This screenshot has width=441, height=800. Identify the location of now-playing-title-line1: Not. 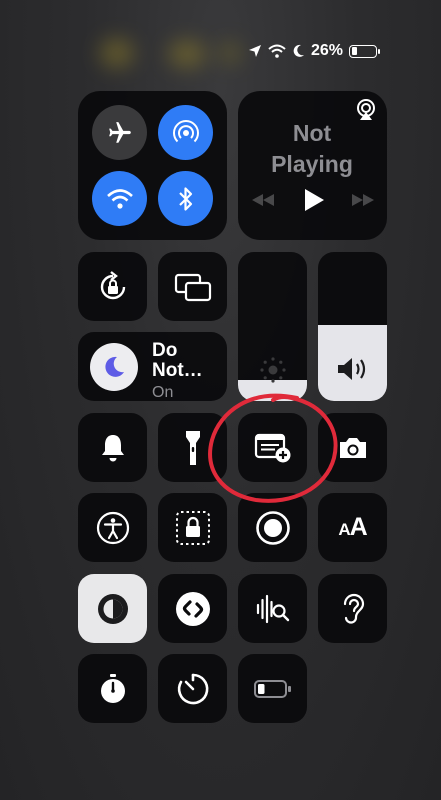
(312, 133).